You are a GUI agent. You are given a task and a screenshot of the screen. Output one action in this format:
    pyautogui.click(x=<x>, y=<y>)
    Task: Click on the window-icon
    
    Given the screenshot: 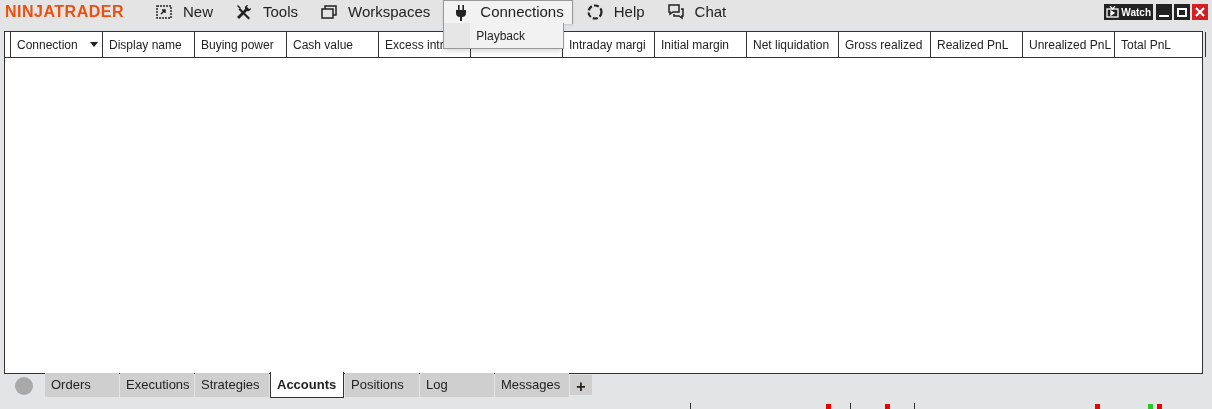 What is the action you would take?
    pyautogui.click(x=164, y=12)
    